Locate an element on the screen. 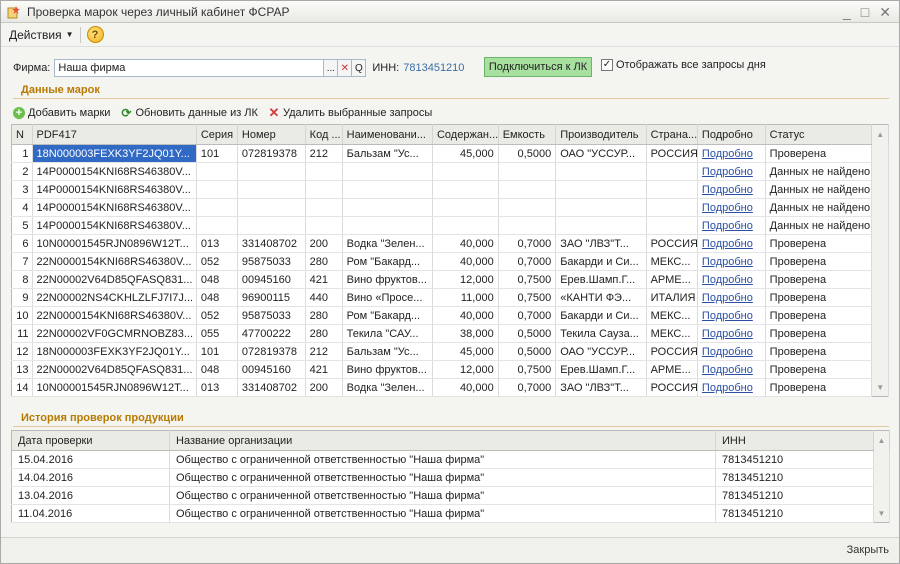 Image resolution: width=900 pixels, height=564 pixels. marks-col-header: Емкость is located at coordinates (527, 134).